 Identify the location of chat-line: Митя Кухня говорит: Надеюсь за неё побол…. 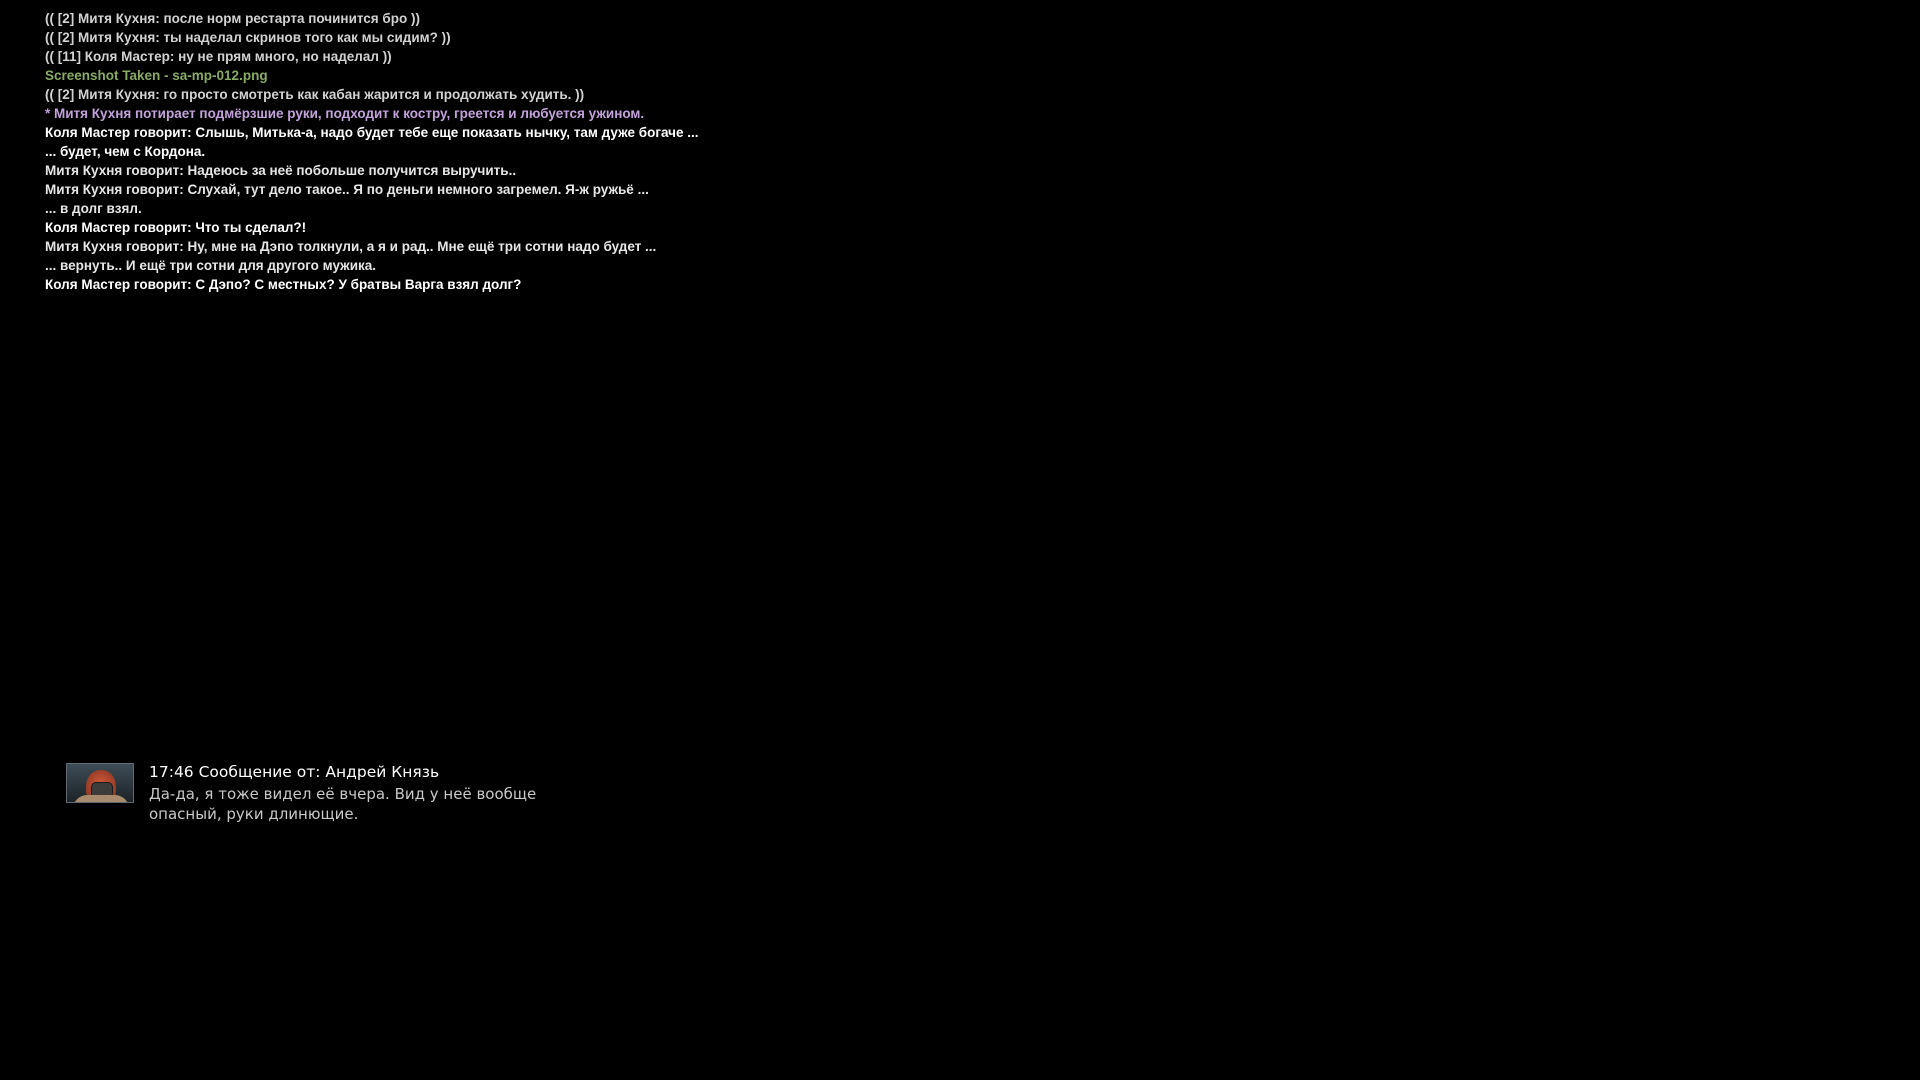
(281, 170).